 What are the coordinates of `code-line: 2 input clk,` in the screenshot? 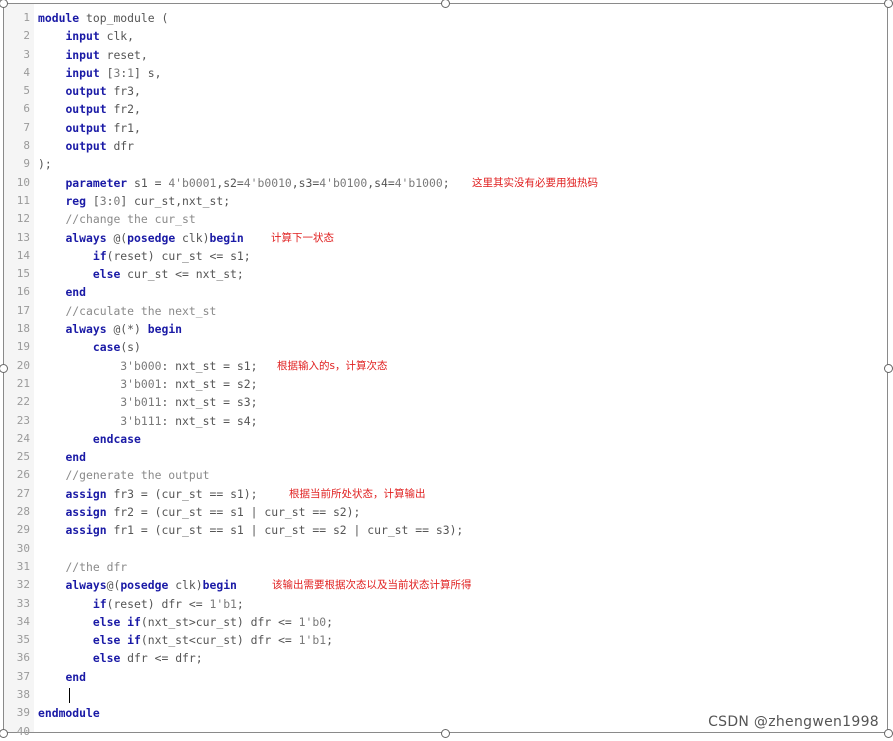 It's located at (233, 36).